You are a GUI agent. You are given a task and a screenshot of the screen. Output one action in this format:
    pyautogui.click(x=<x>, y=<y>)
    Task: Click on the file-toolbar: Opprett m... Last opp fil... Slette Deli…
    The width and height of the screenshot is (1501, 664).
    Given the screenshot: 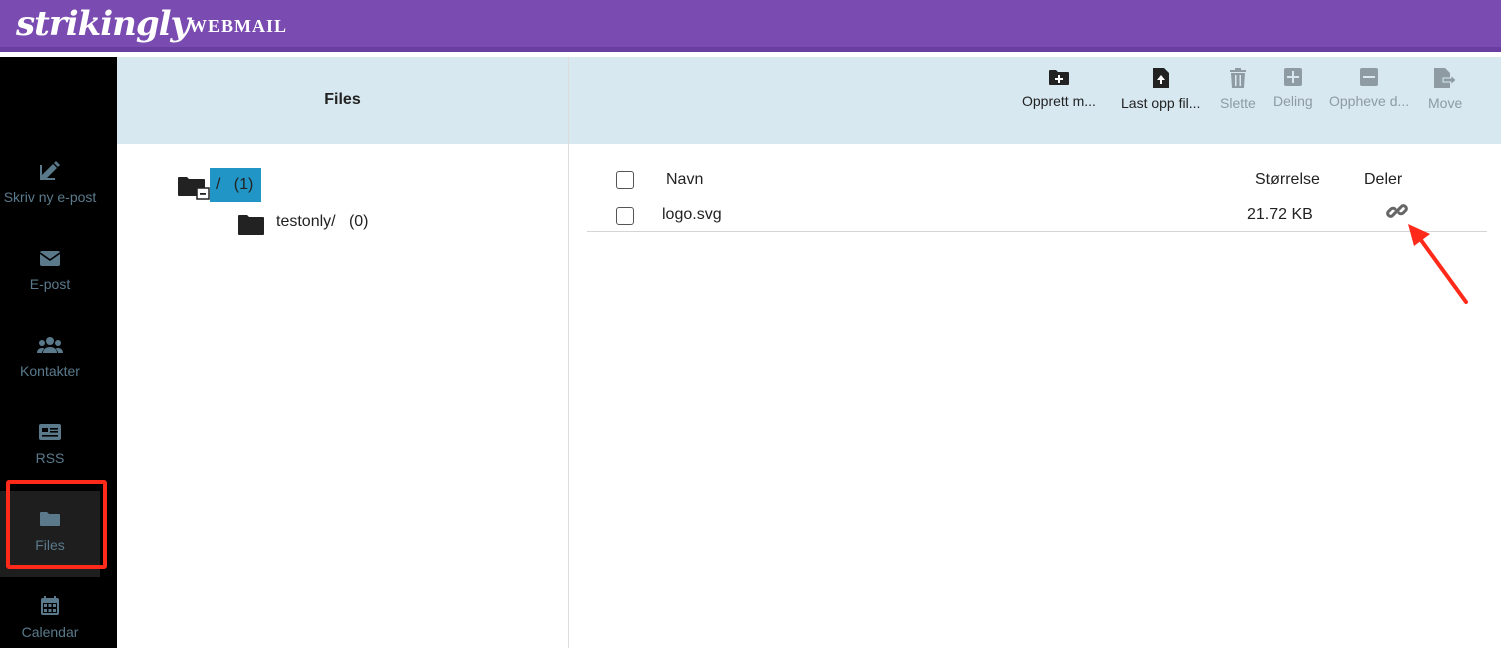 What is the action you would take?
    pyautogui.click(x=1035, y=100)
    